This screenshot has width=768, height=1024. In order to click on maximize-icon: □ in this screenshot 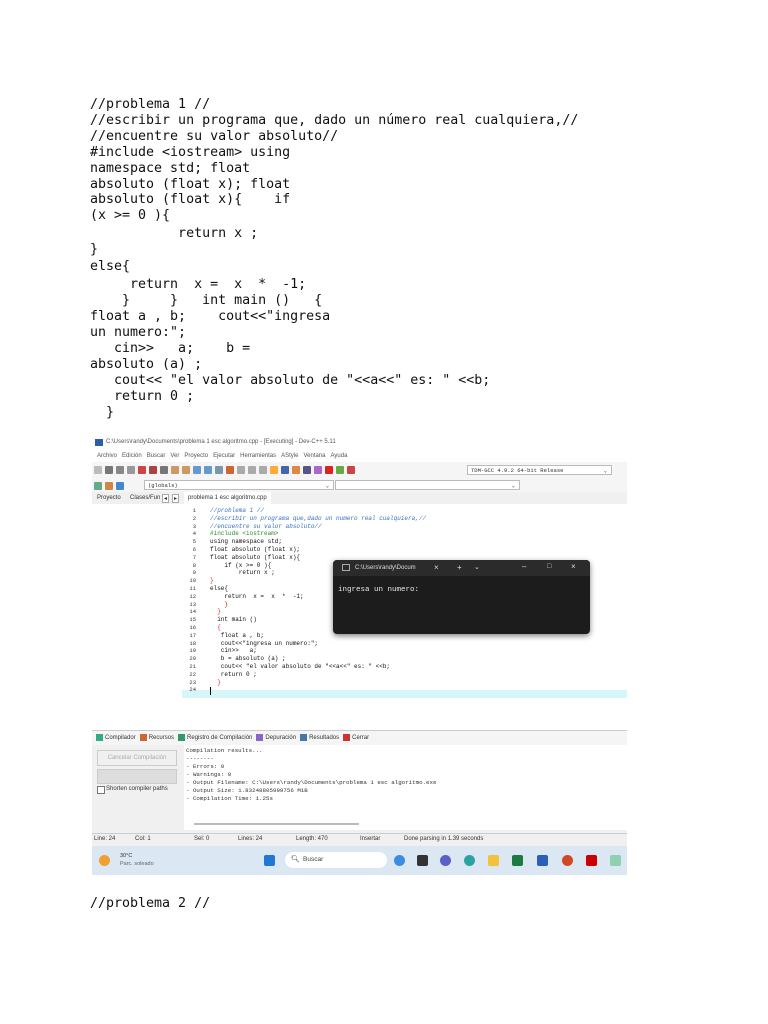, I will do `click(549, 566)`.